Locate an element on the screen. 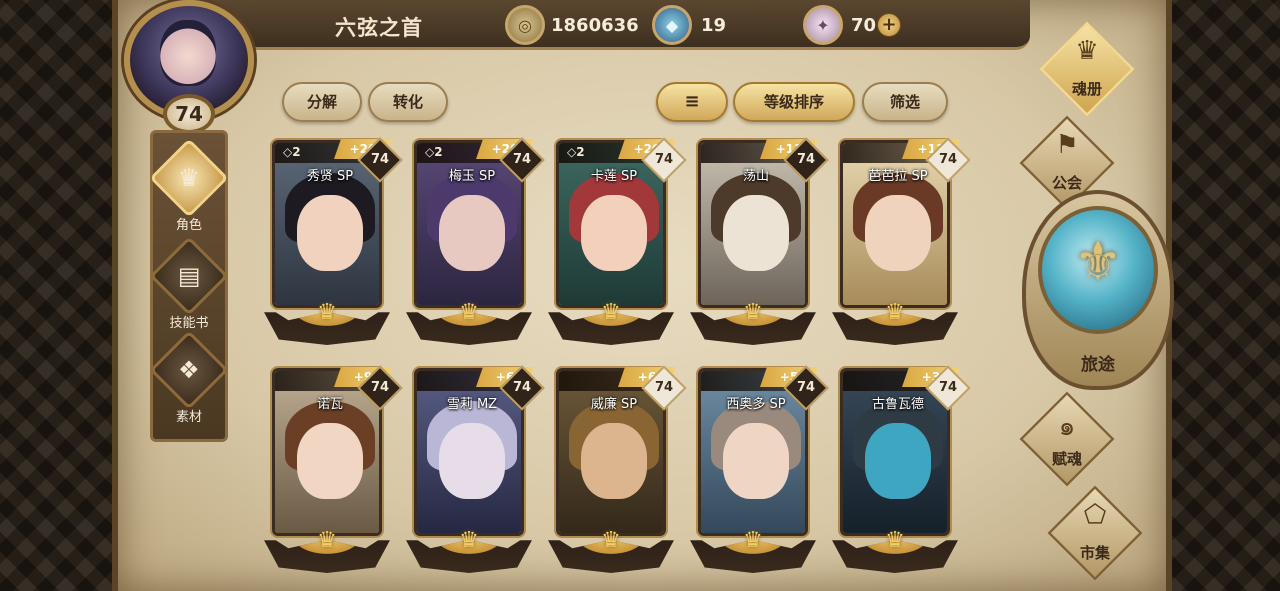 The width and height of the screenshot is (1280, 591). swirl-icon: ๑ is located at coordinates (1067, 427).